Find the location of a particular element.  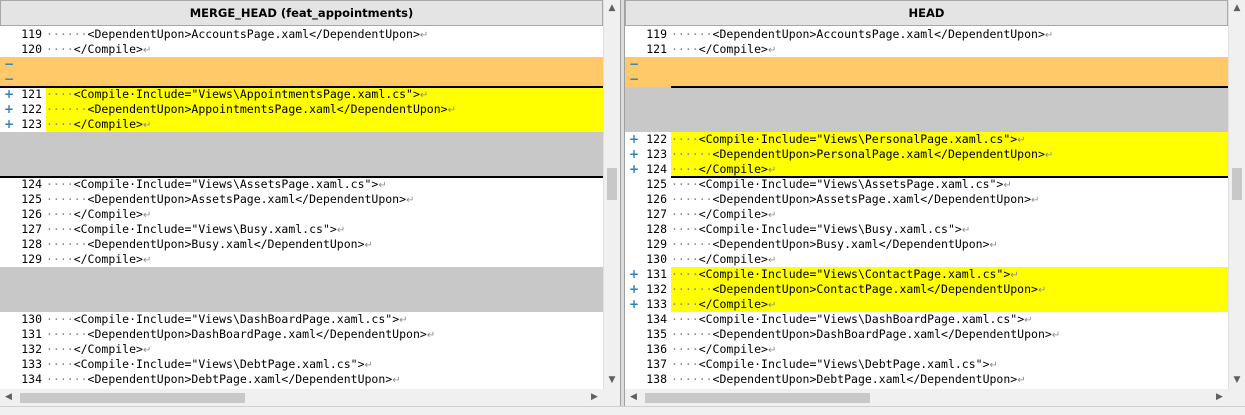

diff-line: +133 ····</Compile>↵ is located at coordinates (926, 304).